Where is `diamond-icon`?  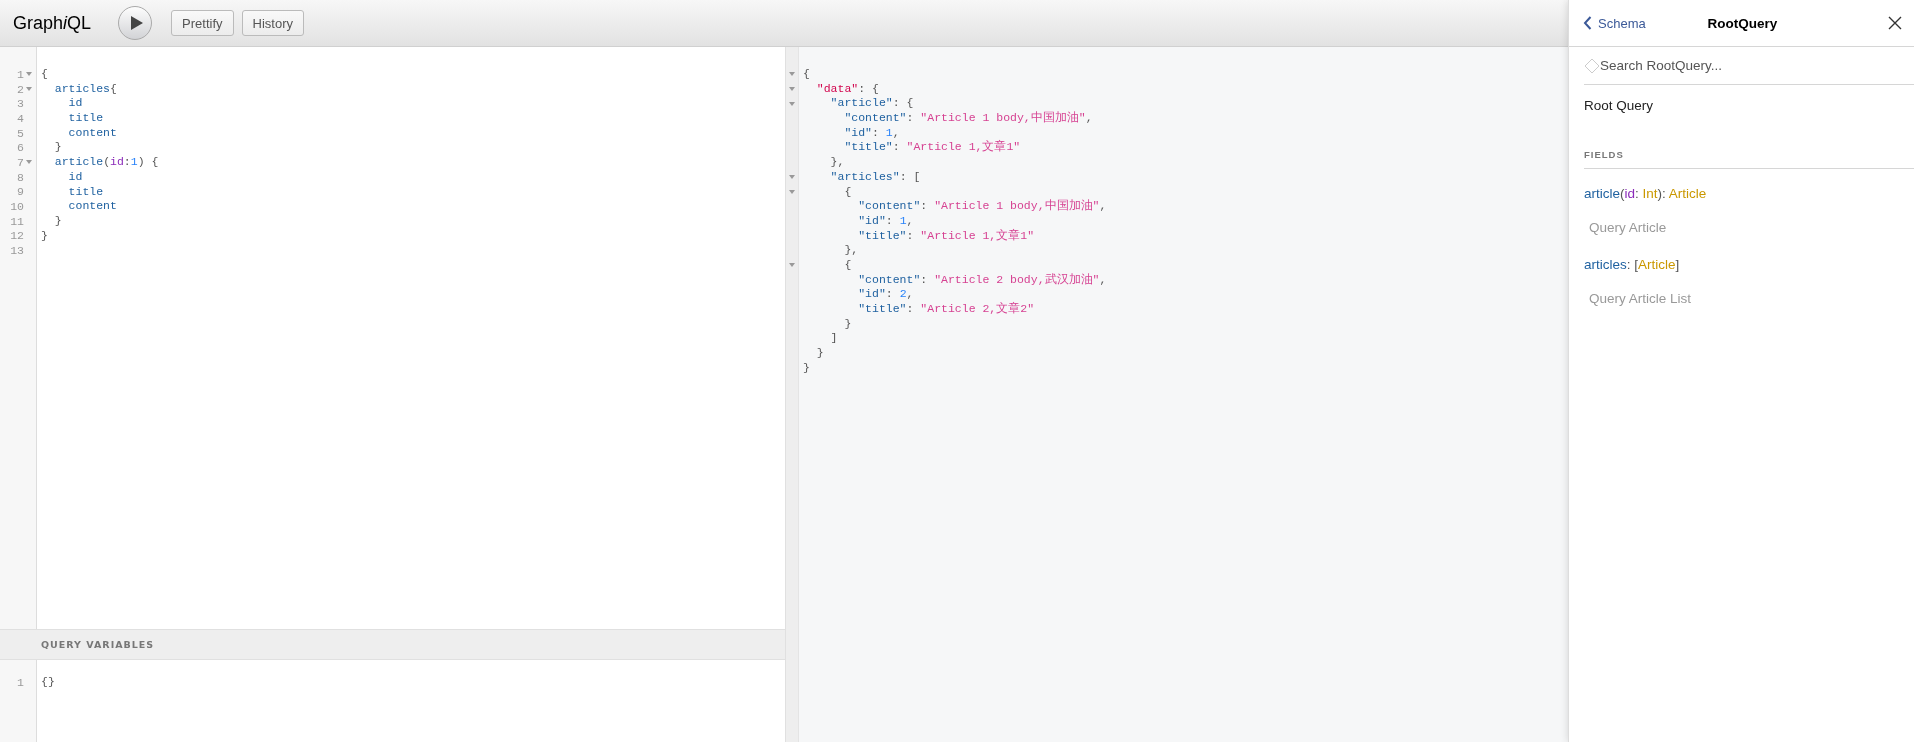 diamond-icon is located at coordinates (1592, 65).